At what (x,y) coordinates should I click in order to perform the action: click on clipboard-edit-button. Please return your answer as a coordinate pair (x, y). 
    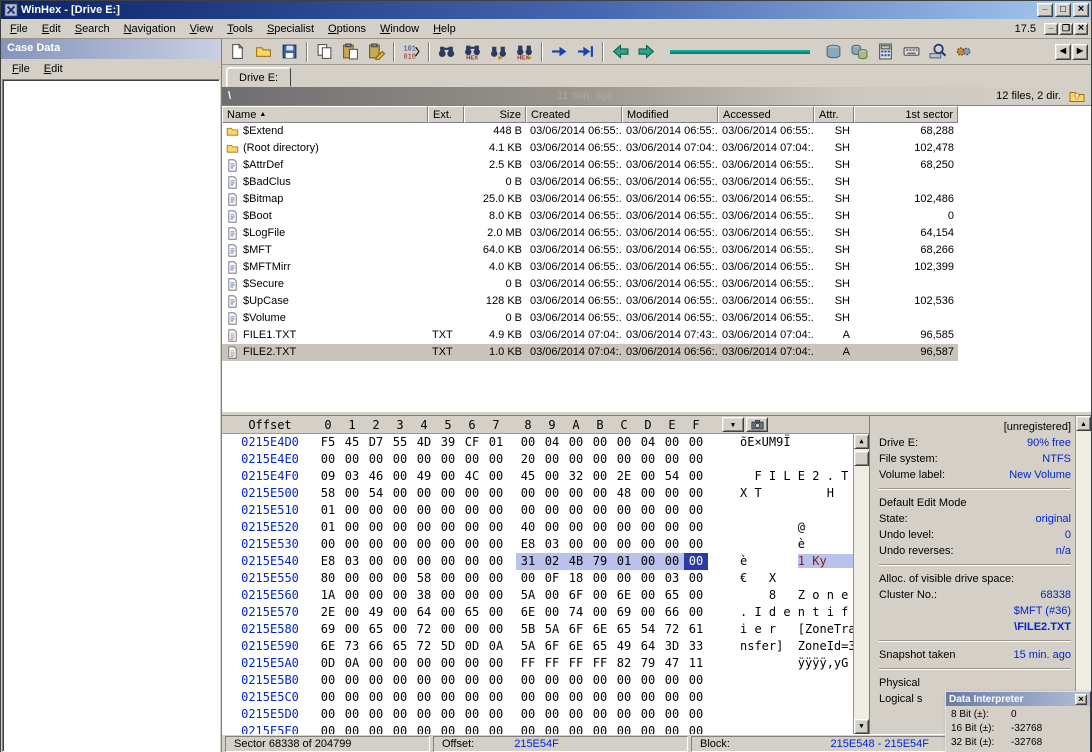
    Looking at the image, I should click on (376, 51).